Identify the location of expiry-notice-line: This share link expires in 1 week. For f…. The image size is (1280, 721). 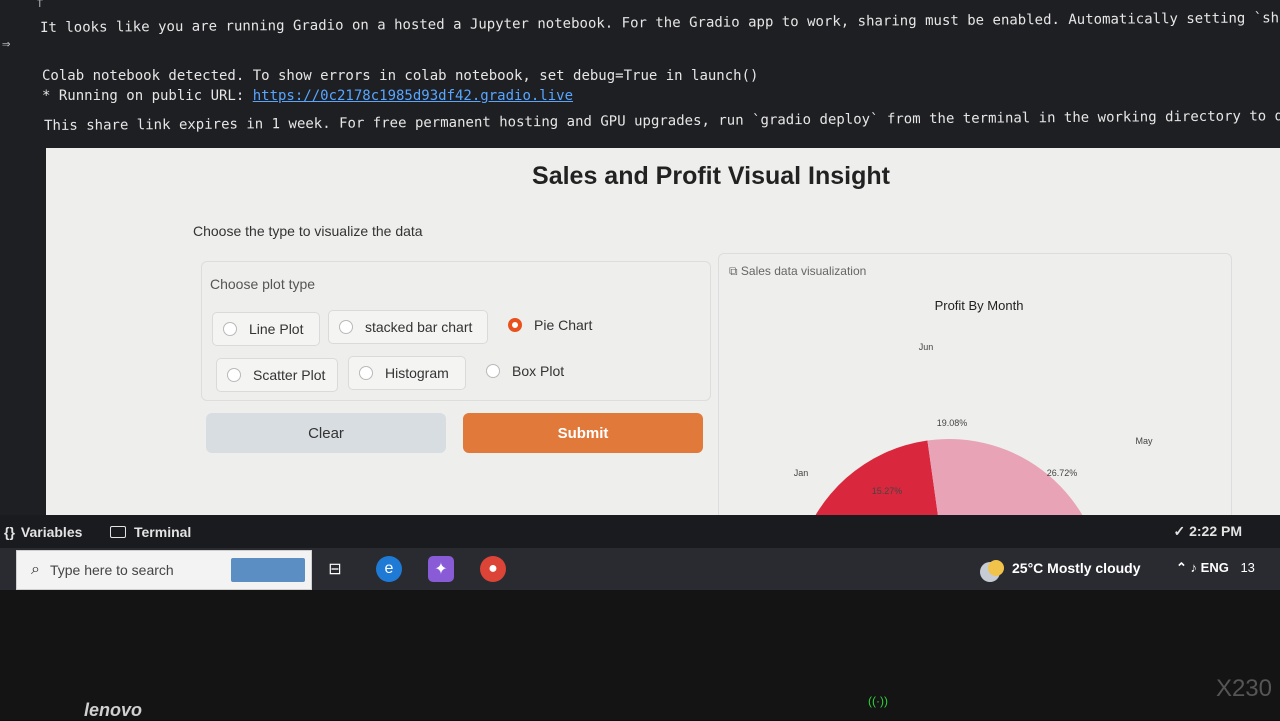
(662, 121).